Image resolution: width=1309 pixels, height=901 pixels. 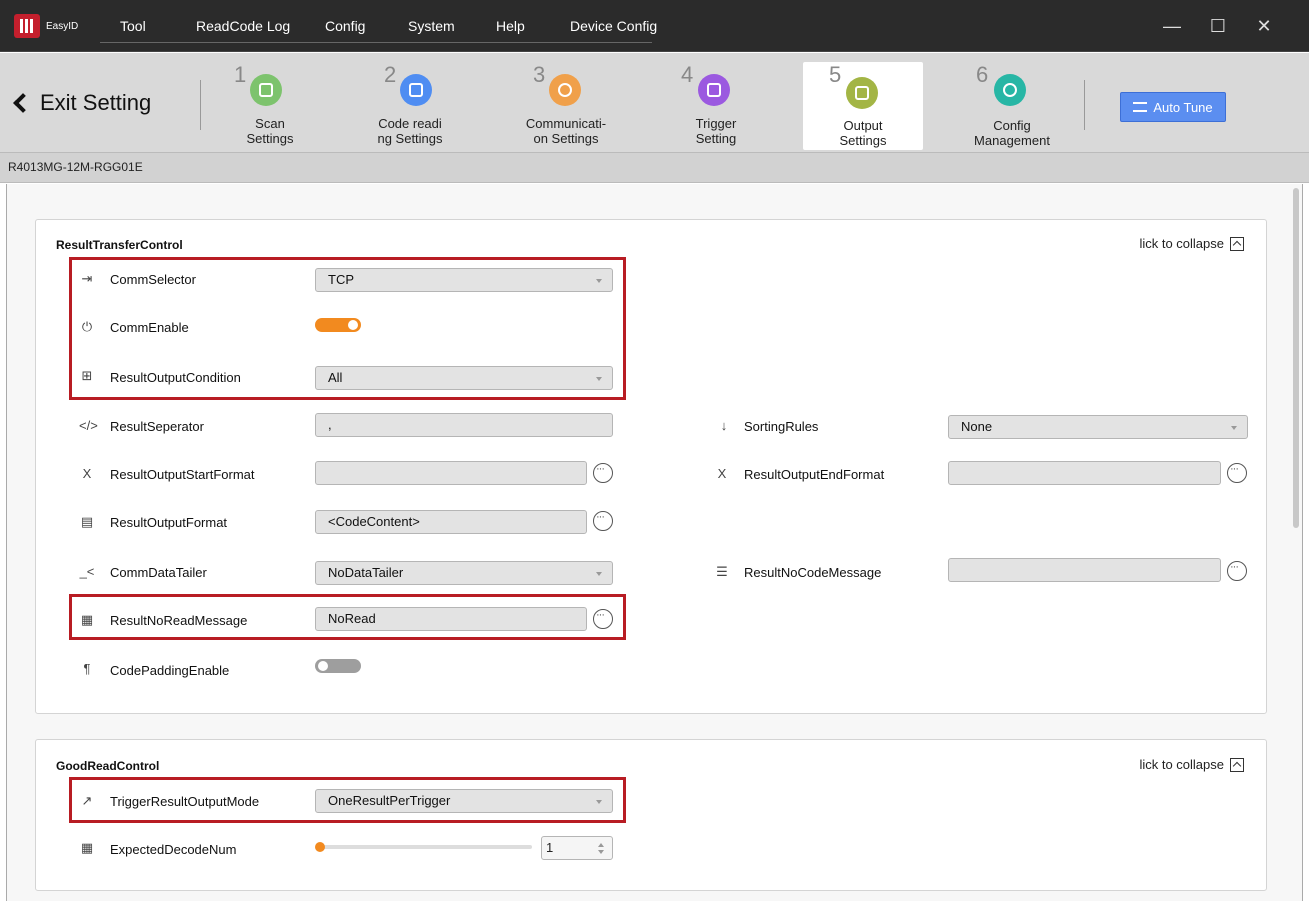 What do you see at coordinates (431, 26) in the screenshot?
I see `menu-system: System` at bounding box center [431, 26].